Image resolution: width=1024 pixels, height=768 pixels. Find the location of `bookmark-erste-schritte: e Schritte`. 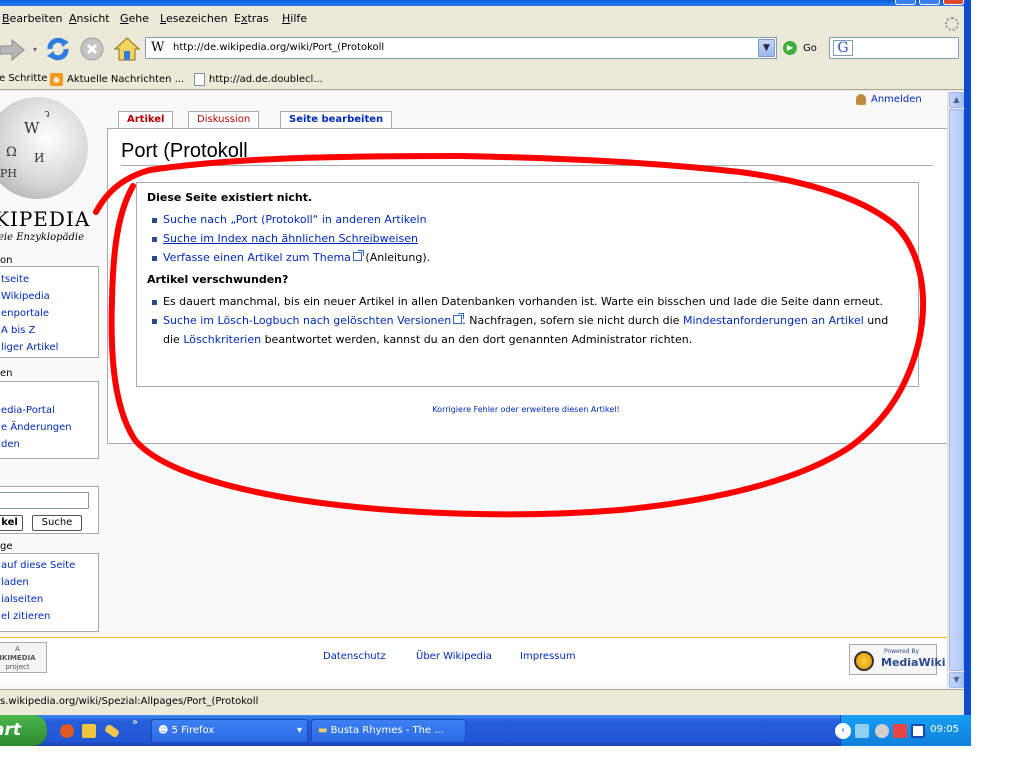

bookmark-erste-schritte: e Schritte is located at coordinates (23, 78).